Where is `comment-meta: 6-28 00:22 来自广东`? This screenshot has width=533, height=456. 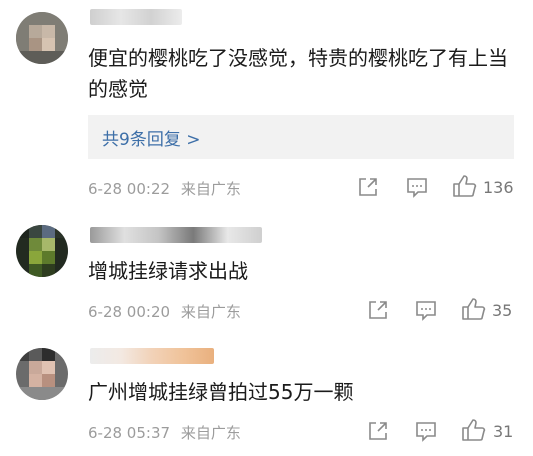 comment-meta: 6-28 00:22 来自广东 is located at coordinates (164, 188).